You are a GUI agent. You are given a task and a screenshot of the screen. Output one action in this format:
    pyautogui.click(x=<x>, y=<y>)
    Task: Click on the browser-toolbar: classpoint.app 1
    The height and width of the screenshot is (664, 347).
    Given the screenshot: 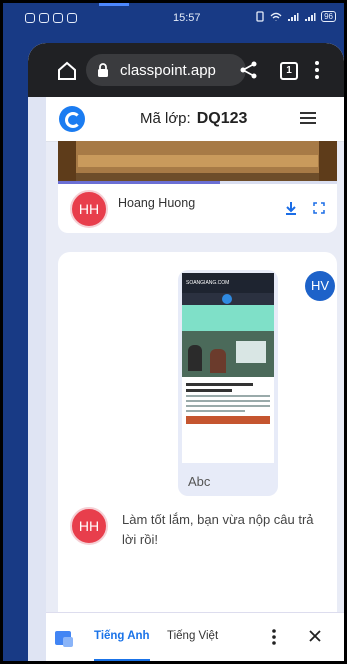 What is the action you would take?
    pyautogui.click(x=186, y=70)
    